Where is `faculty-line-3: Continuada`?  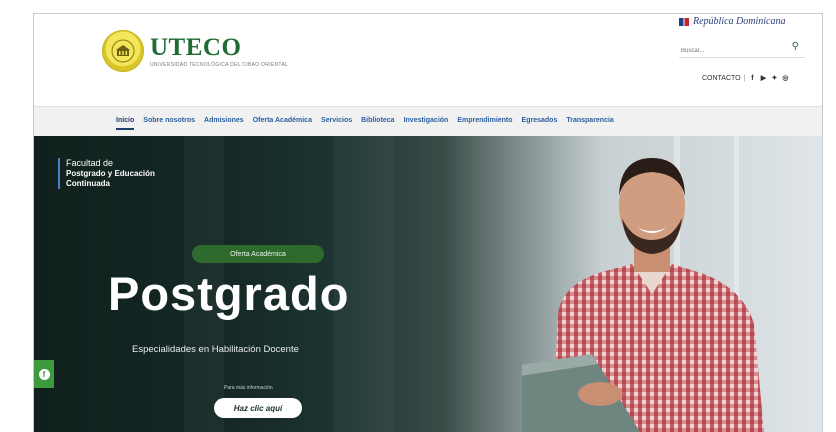 faculty-line-3: Continuada is located at coordinates (88, 183).